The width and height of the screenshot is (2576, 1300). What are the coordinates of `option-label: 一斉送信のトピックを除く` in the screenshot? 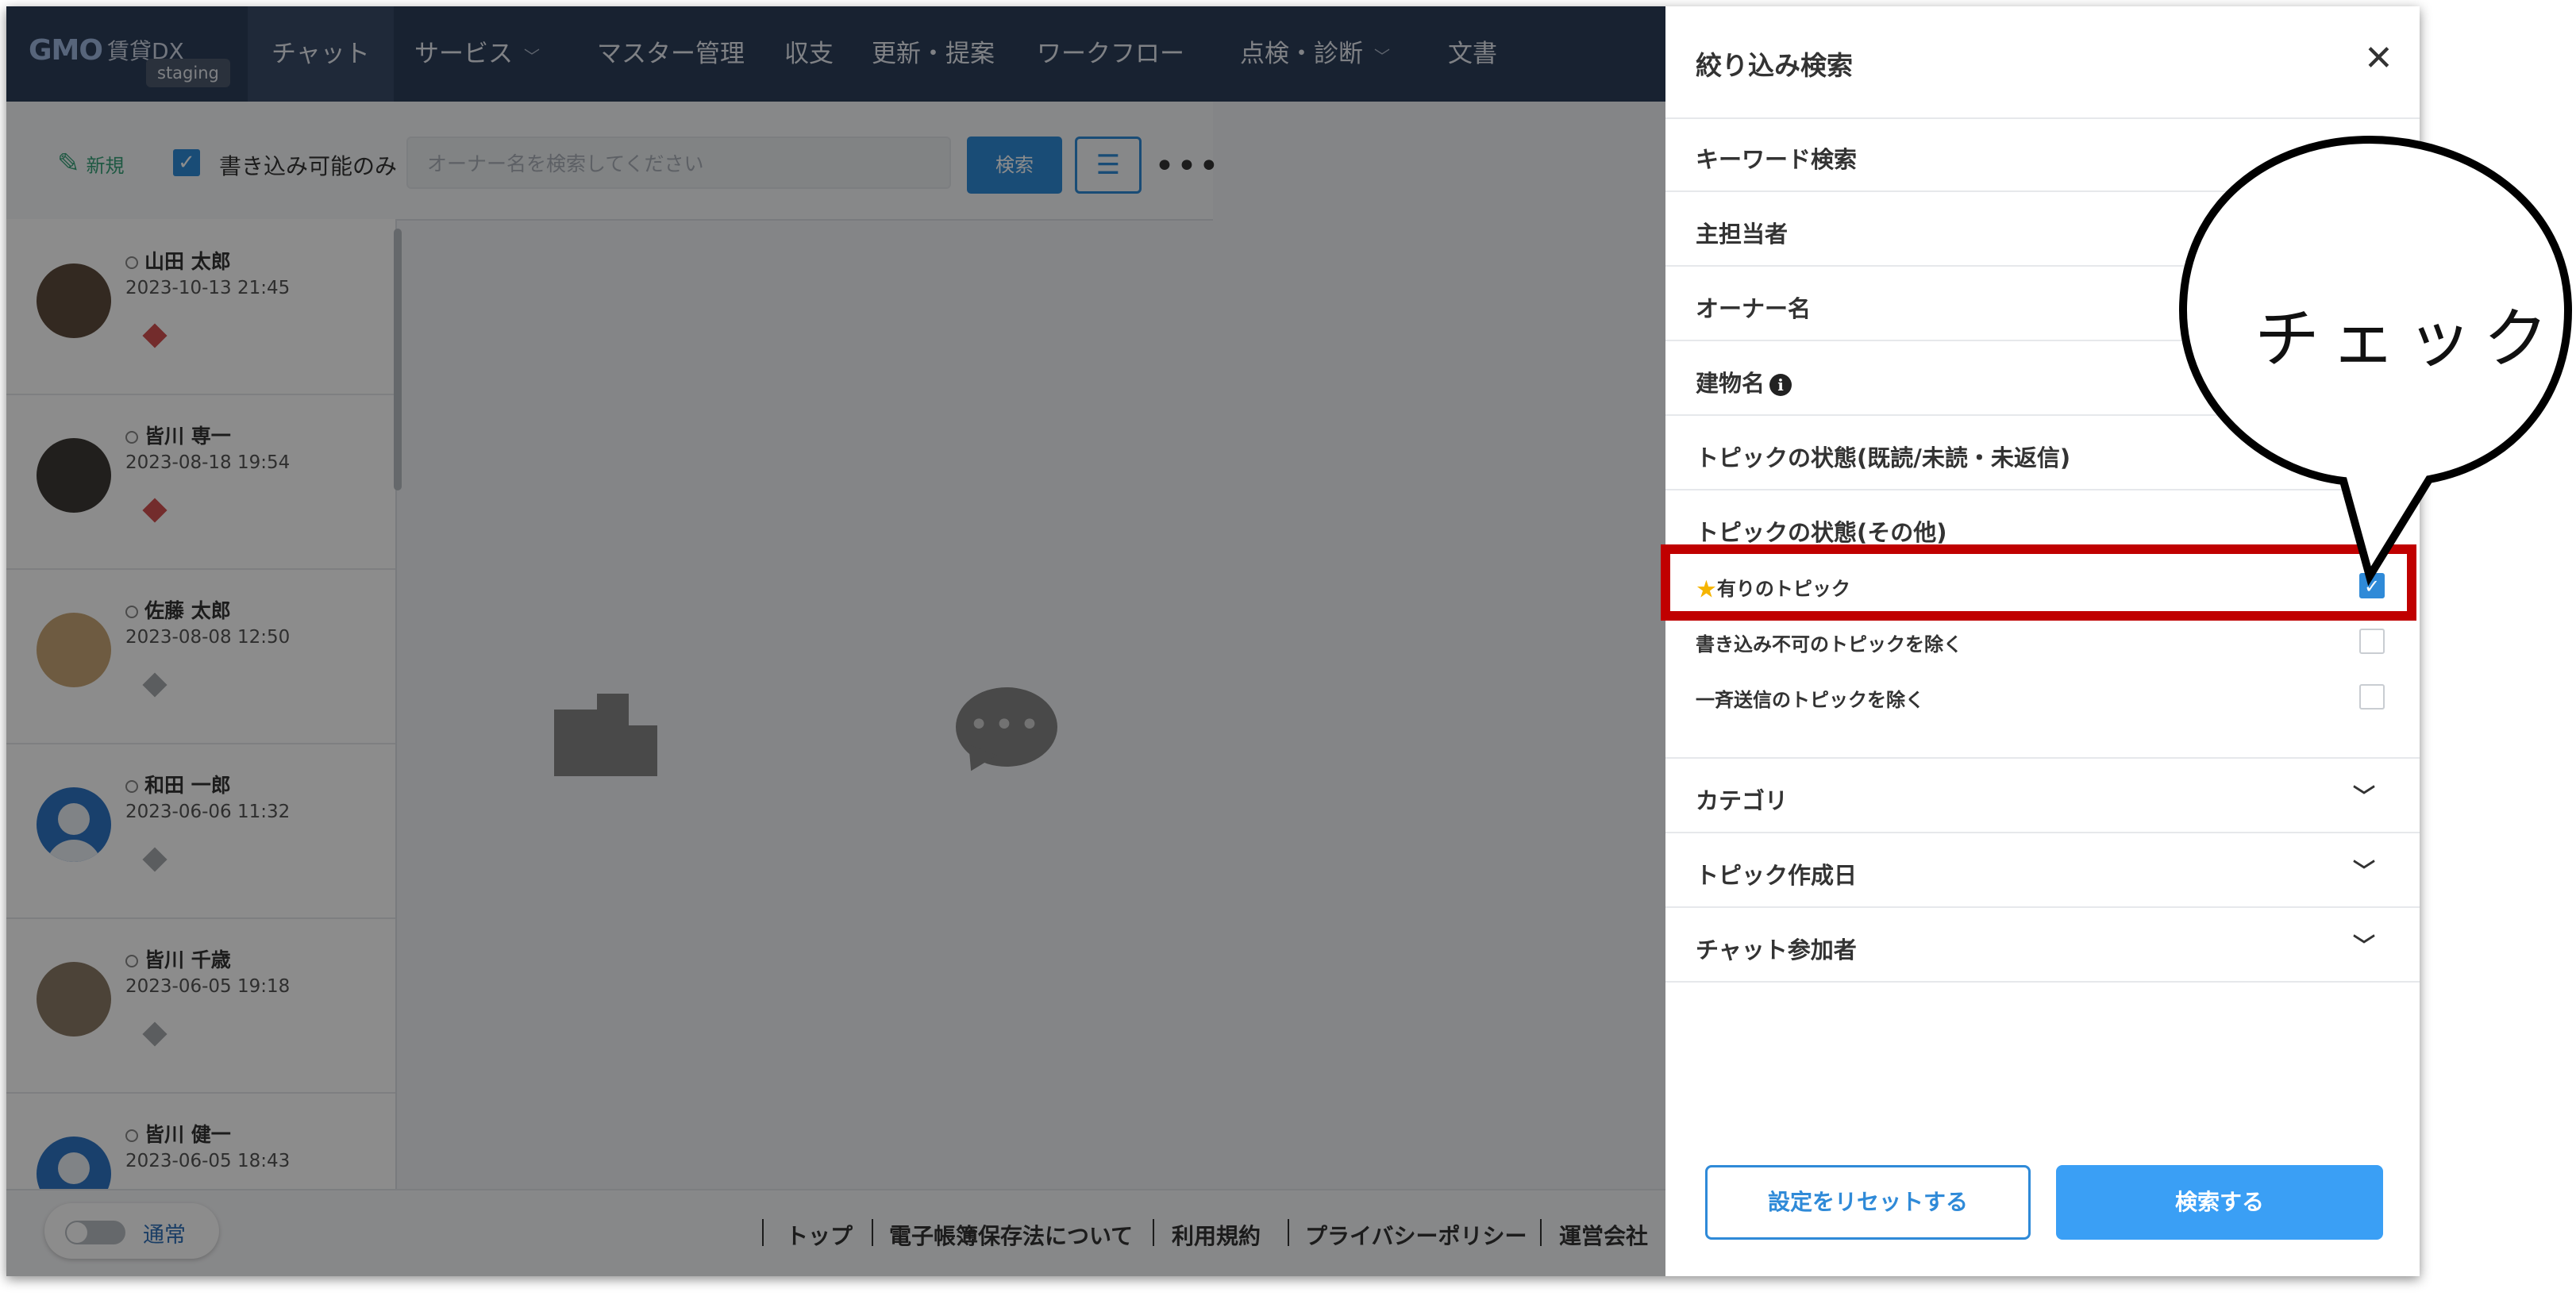 It's located at (1810, 700).